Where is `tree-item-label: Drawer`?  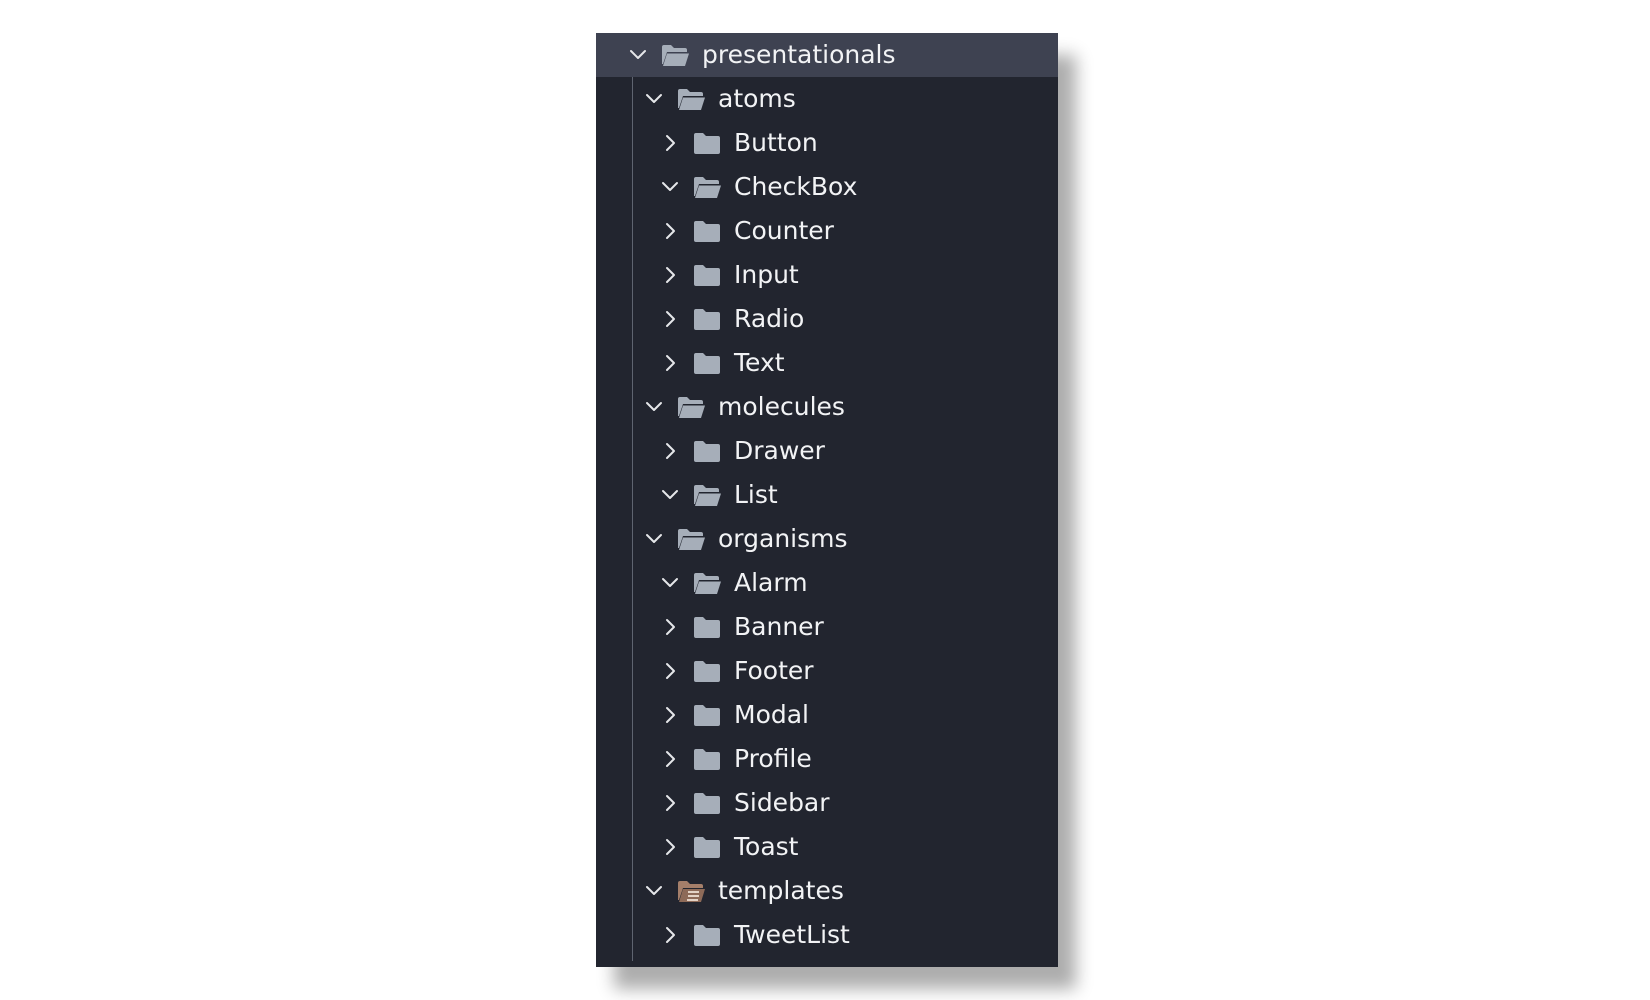
tree-item-label: Drawer is located at coordinates (779, 450).